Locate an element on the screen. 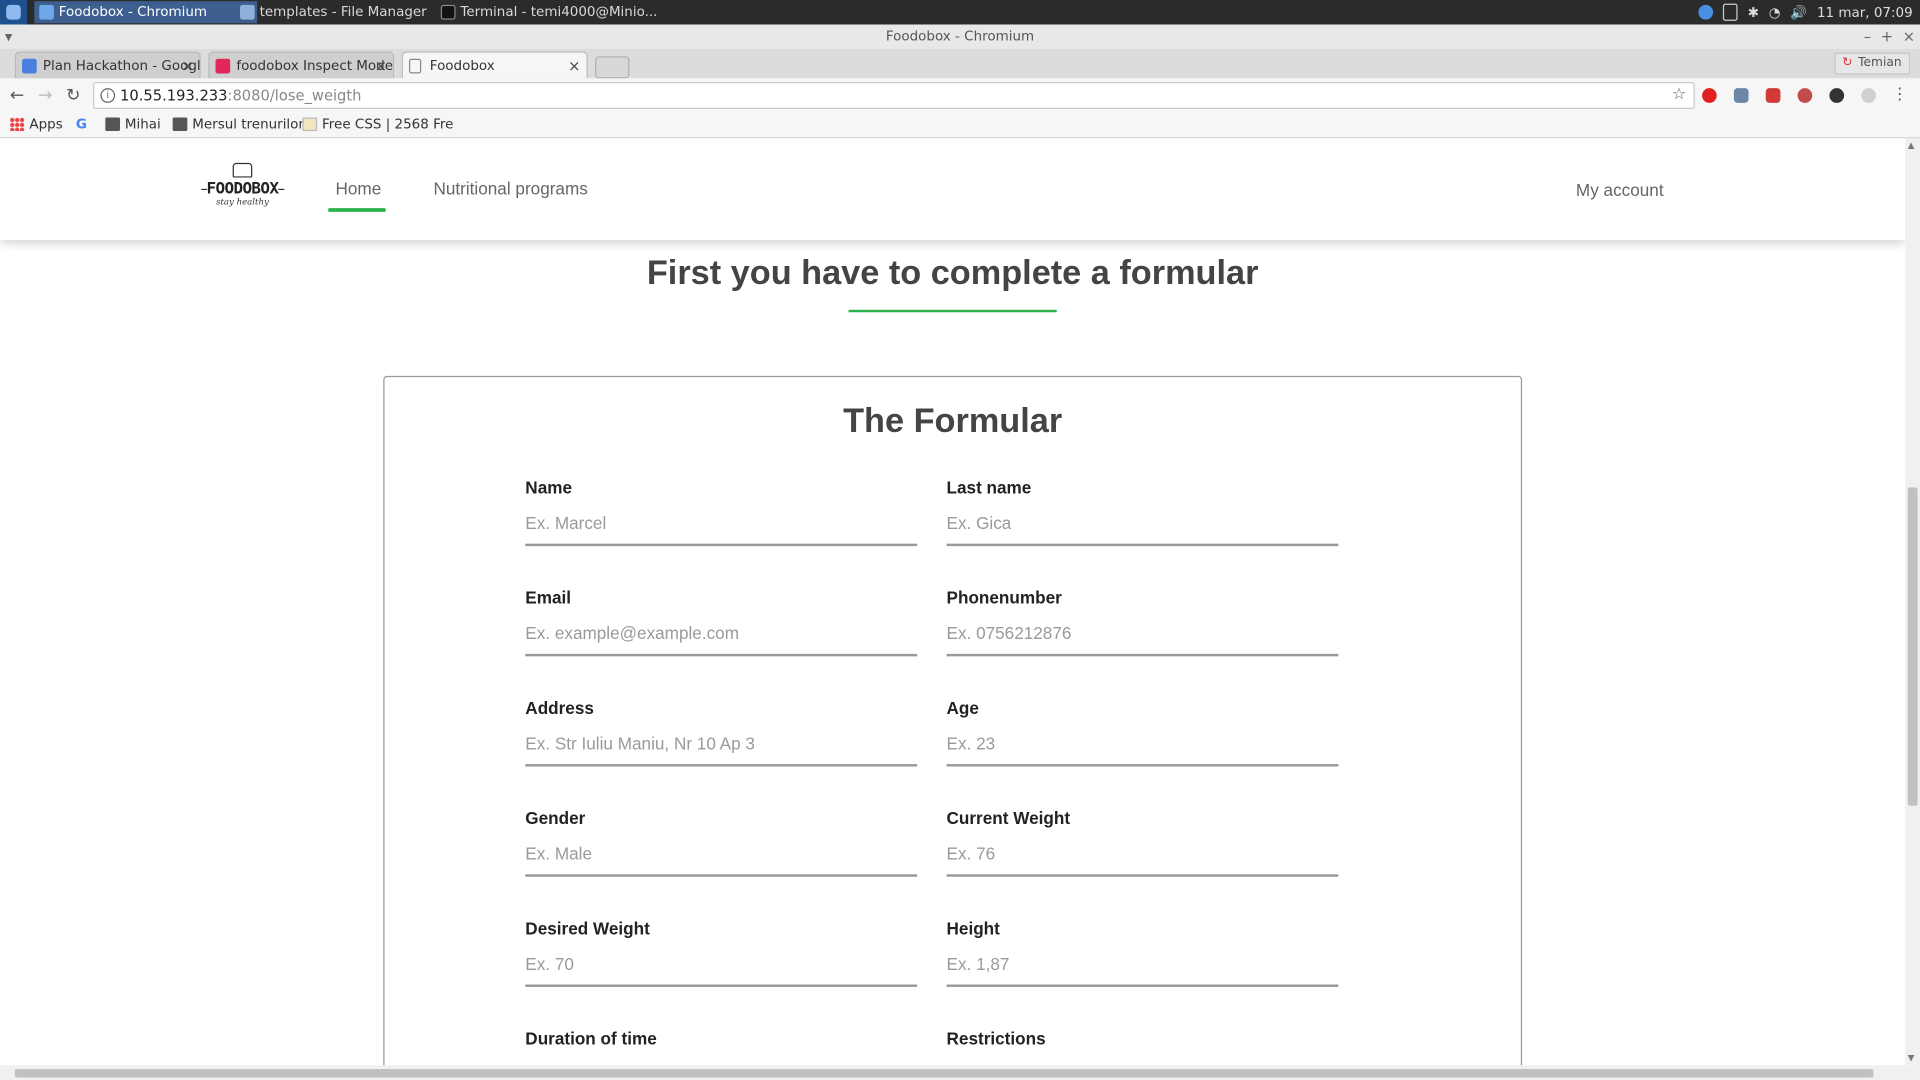 The height and width of the screenshot is (1080, 1920). desired-weight-input is located at coordinates (721, 964).